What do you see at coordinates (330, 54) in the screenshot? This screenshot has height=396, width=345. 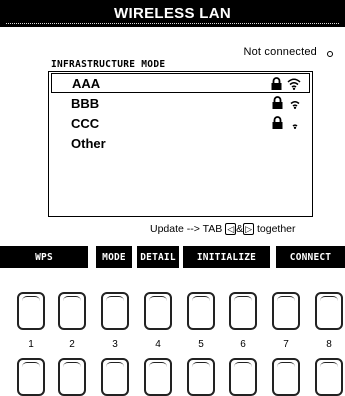 I see `status-dot-icon` at bounding box center [330, 54].